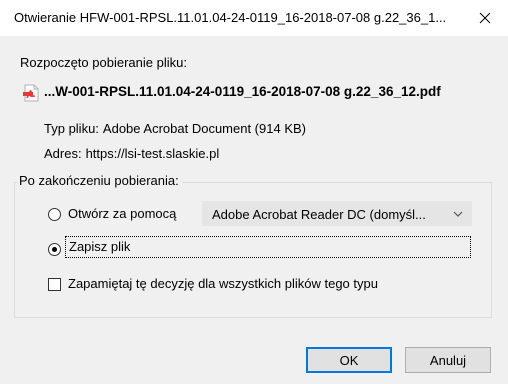  I want to click on group-legend: Po zakończeniu pobierania:, so click(100, 180).